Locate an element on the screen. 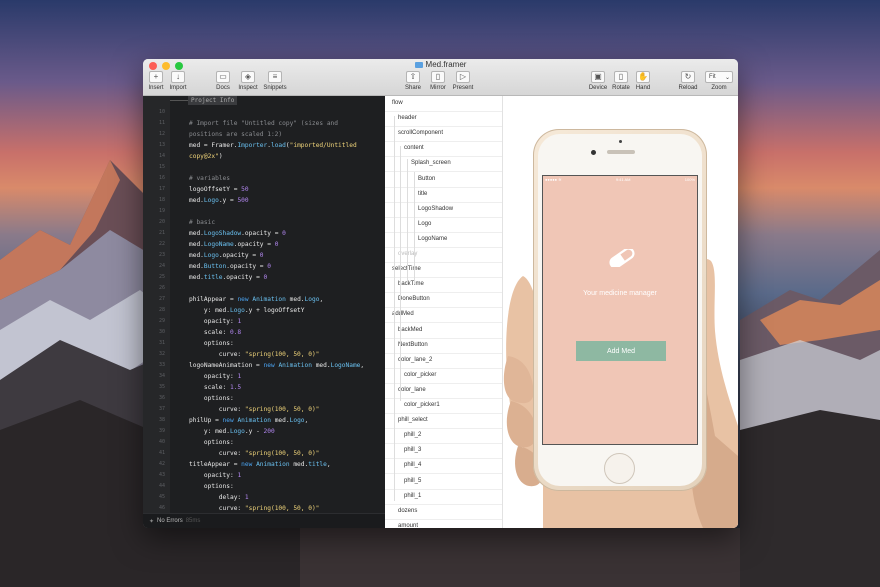 This screenshot has height=587, width=880. layer-item: scrollComponent is located at coordinates (420, 133).